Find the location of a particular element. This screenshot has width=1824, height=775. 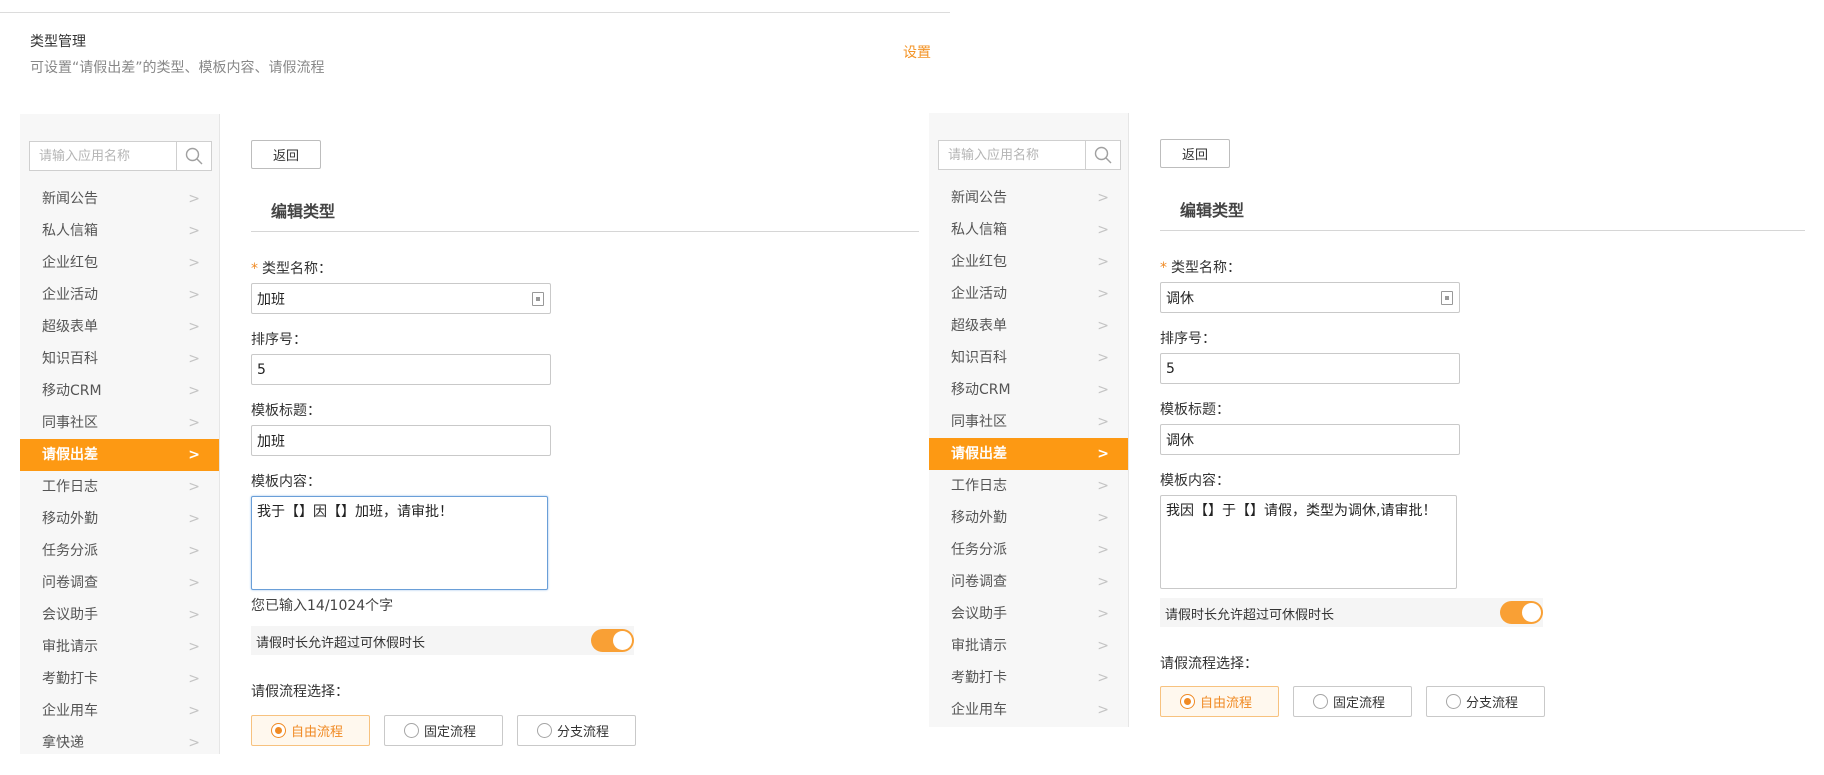

sidebar-item-label: 任务分派 is located at coordinates (70, 551).